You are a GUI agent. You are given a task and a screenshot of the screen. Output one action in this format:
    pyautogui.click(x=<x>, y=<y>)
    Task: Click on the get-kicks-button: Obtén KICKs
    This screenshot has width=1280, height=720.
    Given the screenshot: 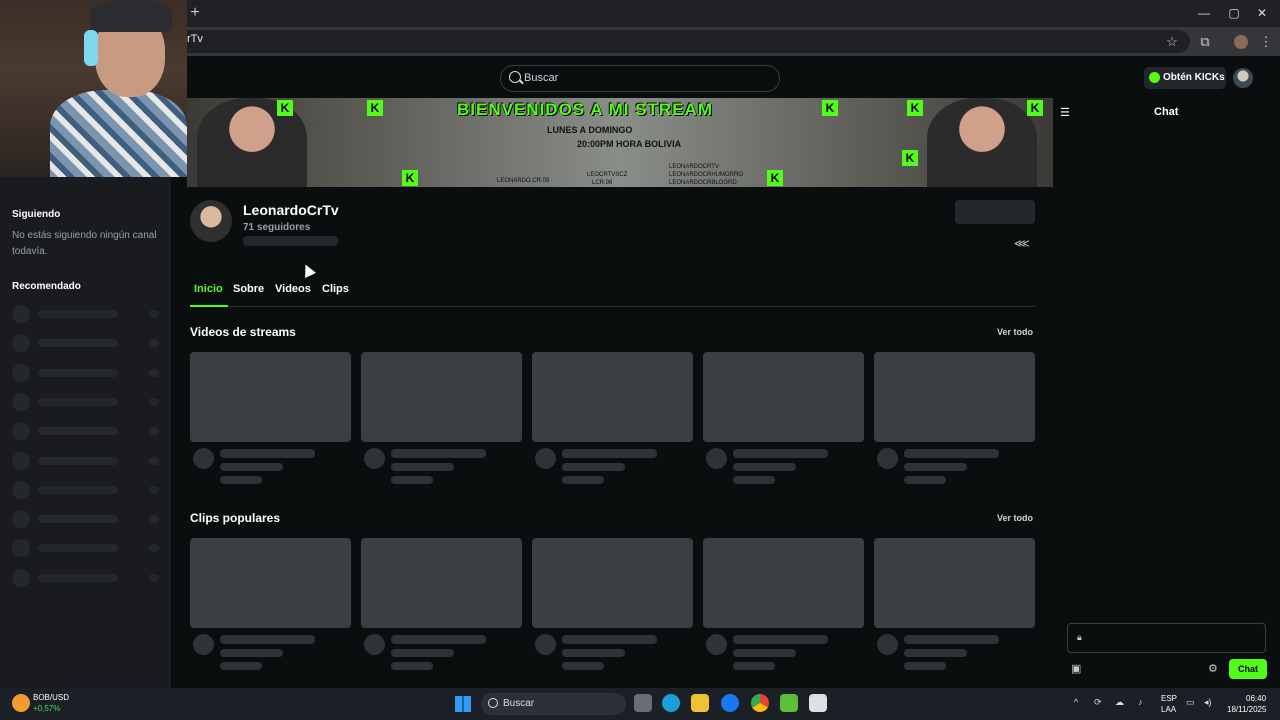 What is the action you would take?
    pyautogui.click(x=1185, y=78)
    